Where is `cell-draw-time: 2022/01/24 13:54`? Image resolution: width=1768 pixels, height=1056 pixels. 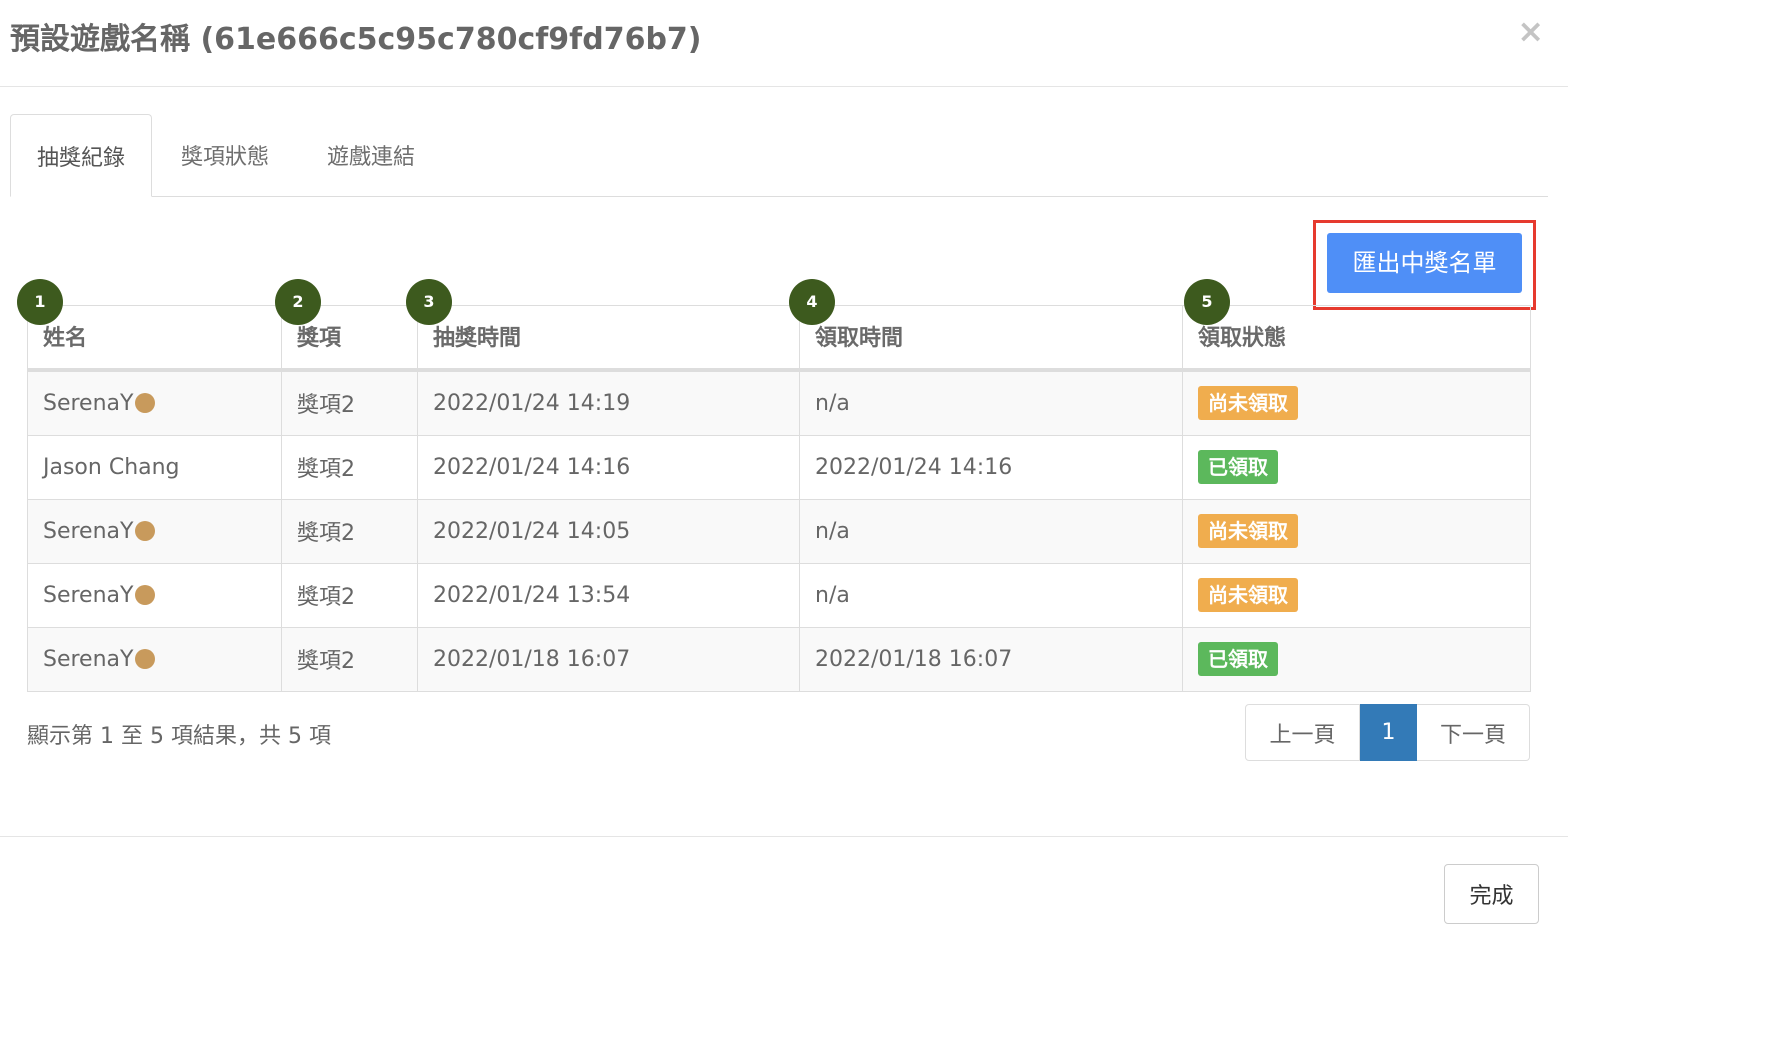 cell-draw-time: 2022/01/24 13:54 is located at coordinates (608, 595).